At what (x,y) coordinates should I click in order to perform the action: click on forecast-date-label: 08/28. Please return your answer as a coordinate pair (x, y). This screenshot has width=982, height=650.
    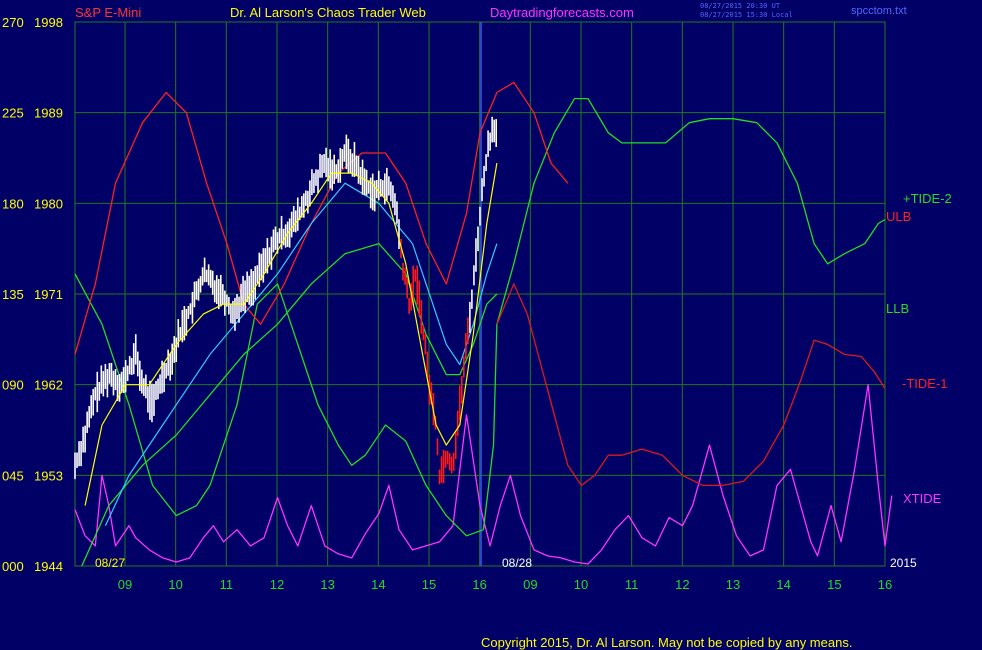
    Looking at the image, I should click on (517, 563).